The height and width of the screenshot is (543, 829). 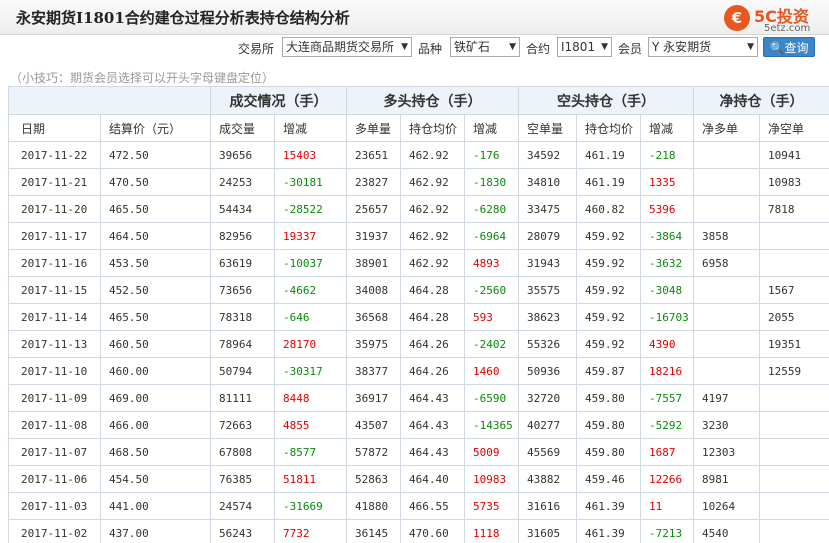 I want to click on table-cell: 459.87, so click(x=608, y=371).